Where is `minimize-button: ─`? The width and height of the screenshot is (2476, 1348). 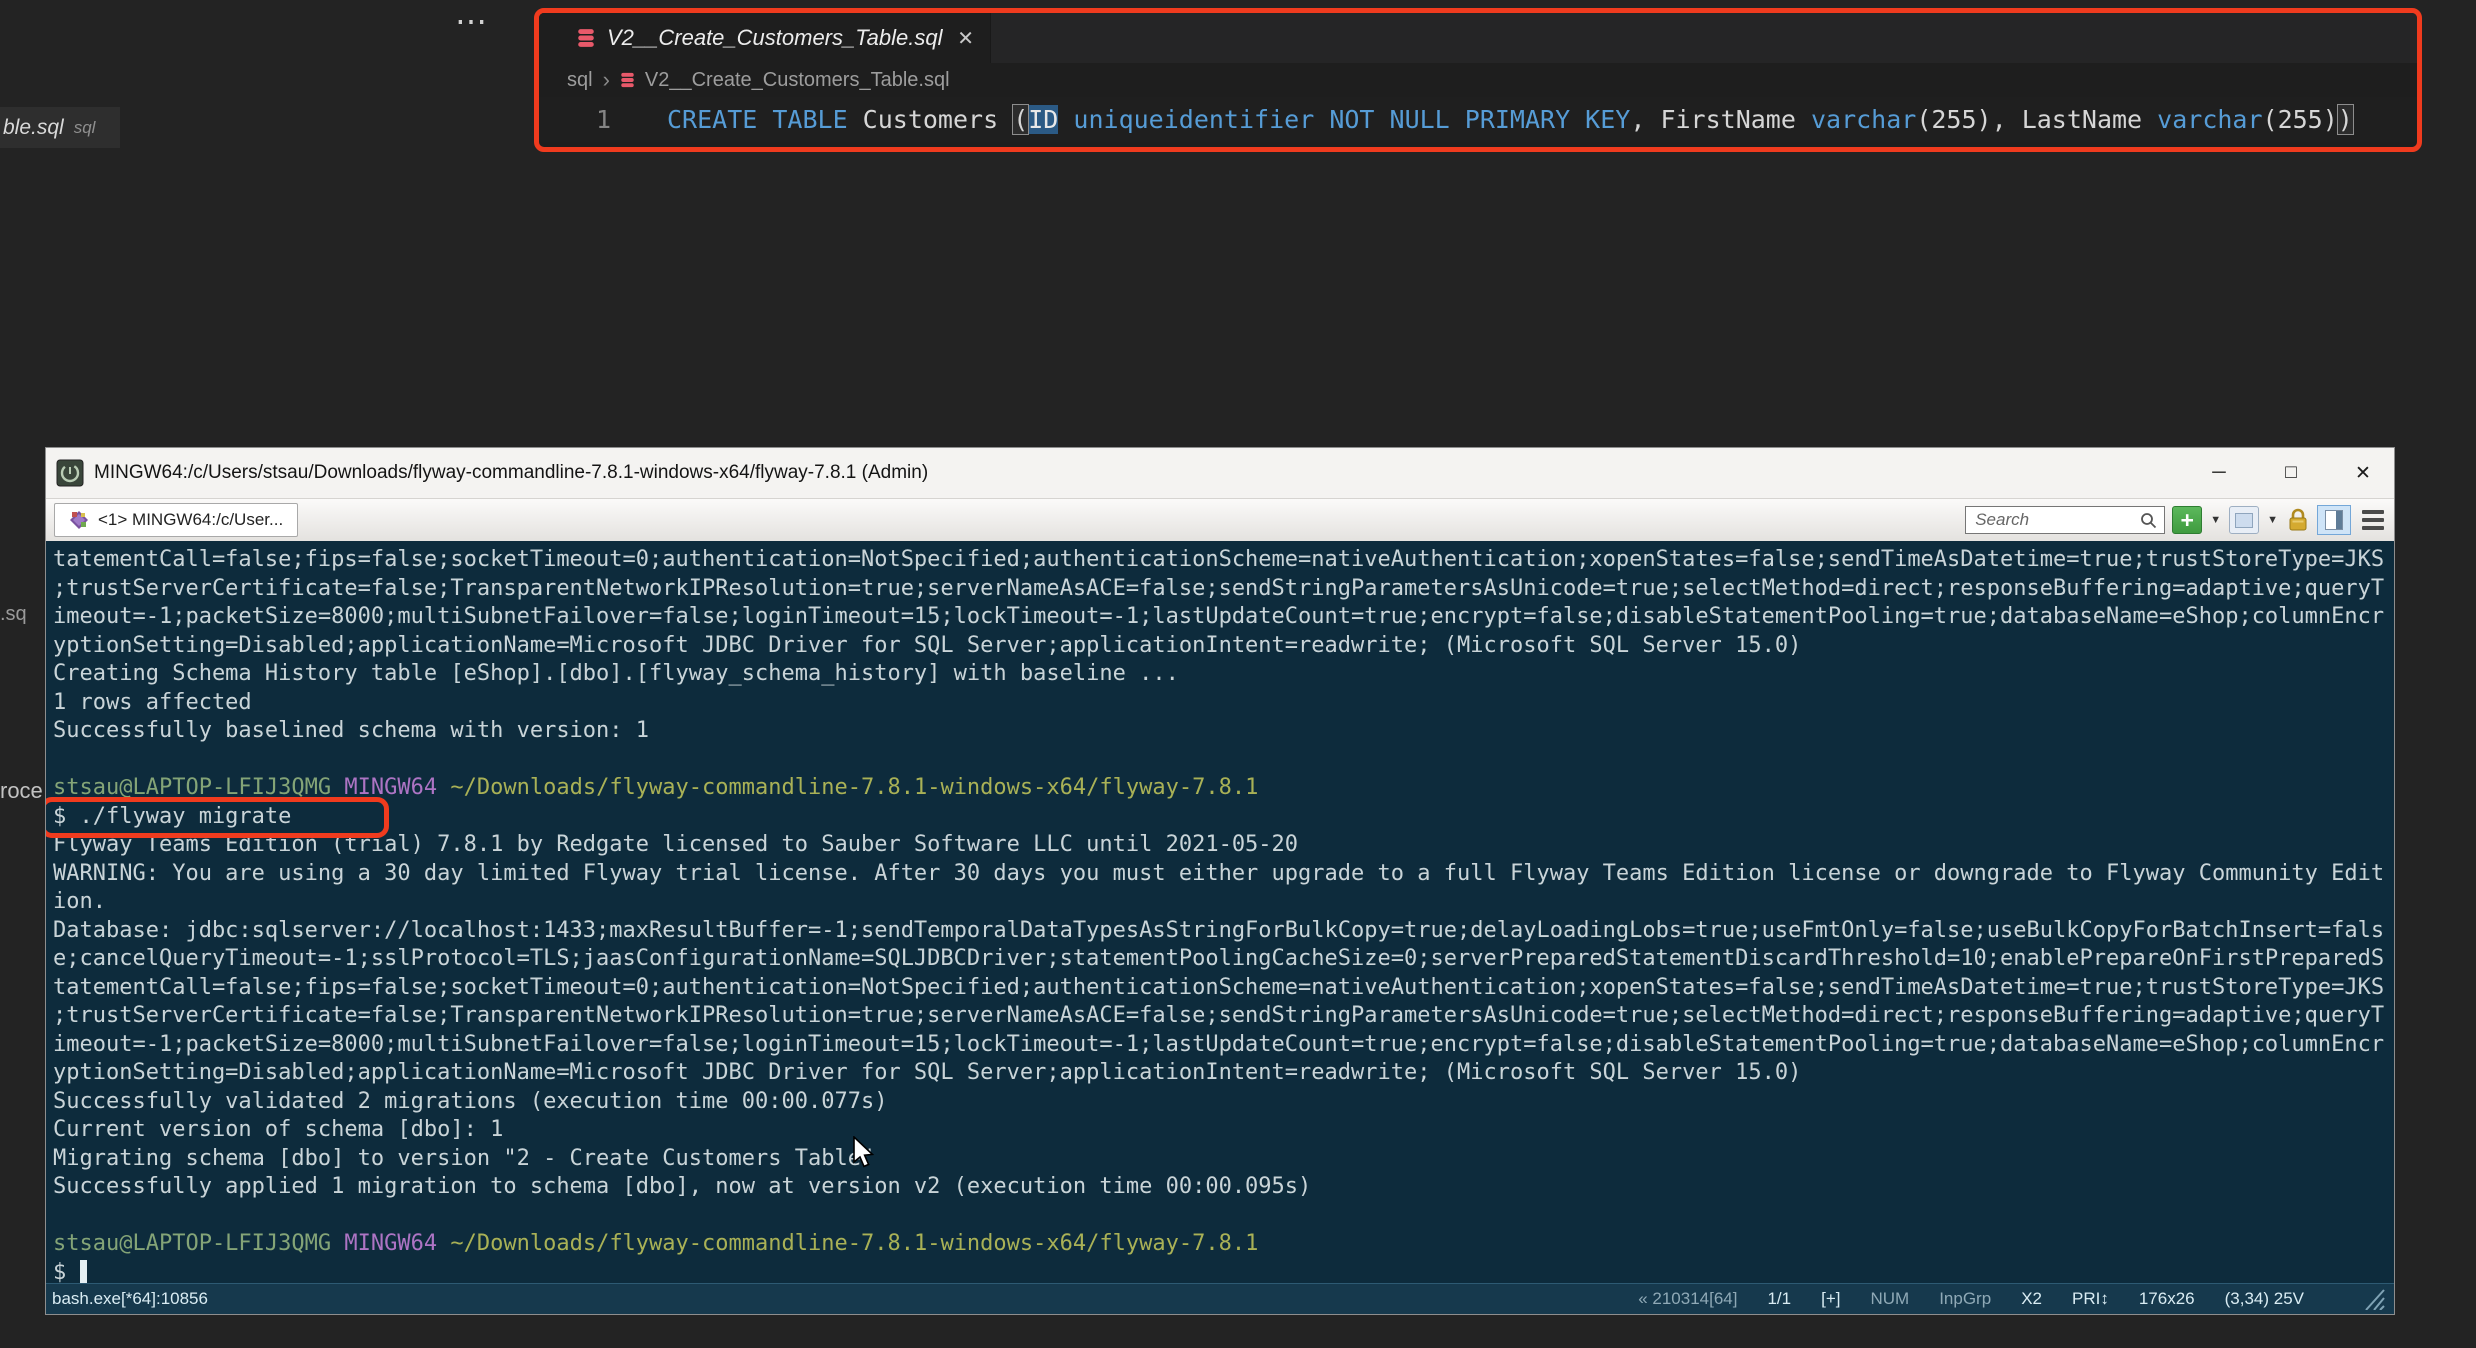
minimize-button: ─ is located at coordinates (2219, 473).